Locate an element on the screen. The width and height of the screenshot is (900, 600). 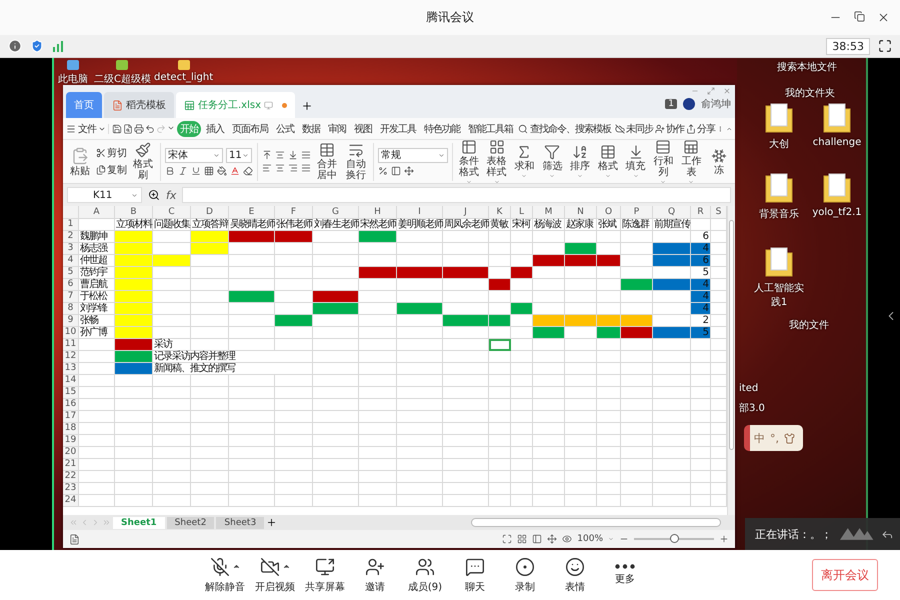
file-name: 部3.0 is located at coordinates (752, 408).